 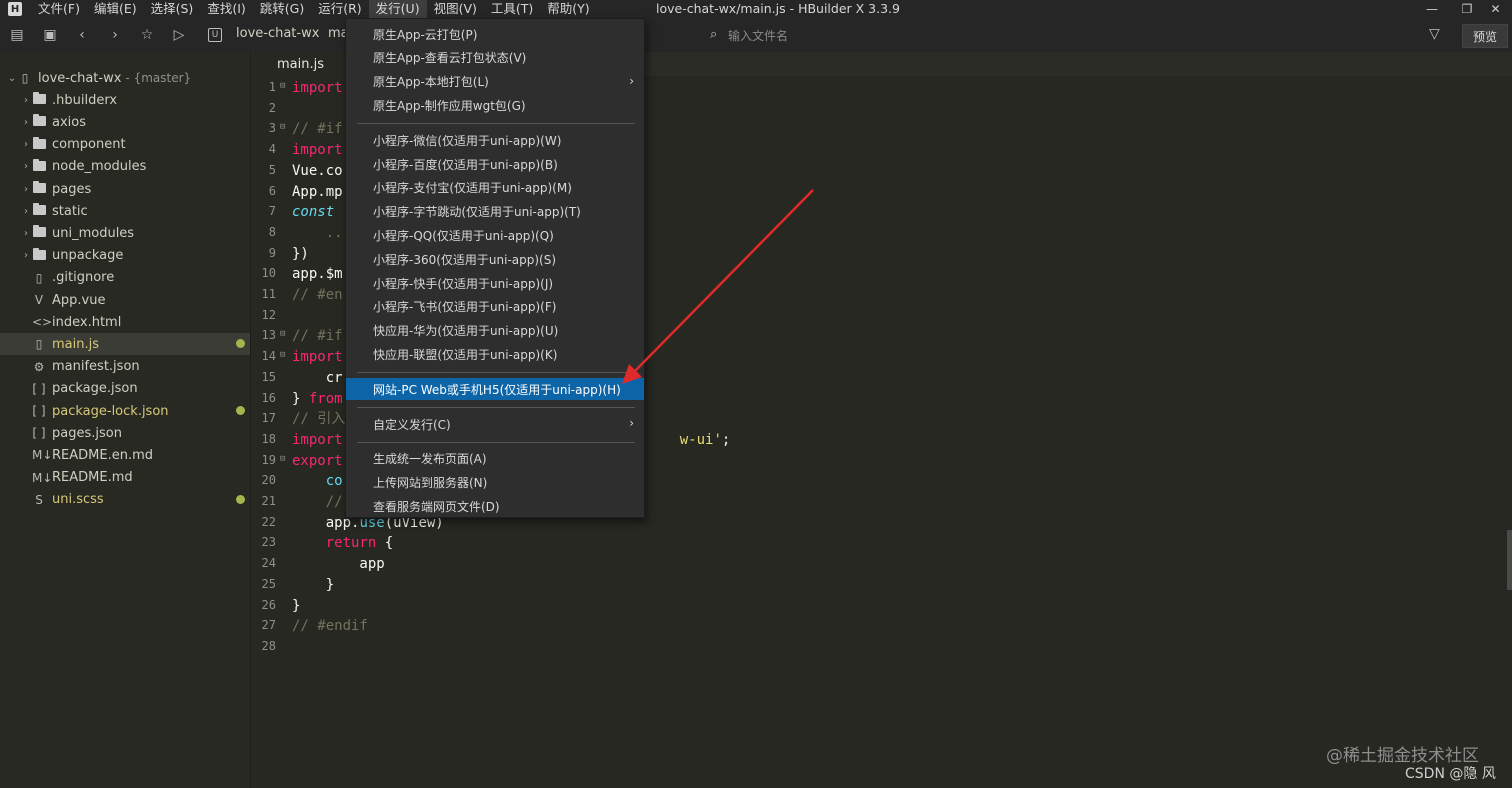 I want to click on project-root: ⌄ ▯ love-chat-wx - {master}, so click(x=125, y=78).